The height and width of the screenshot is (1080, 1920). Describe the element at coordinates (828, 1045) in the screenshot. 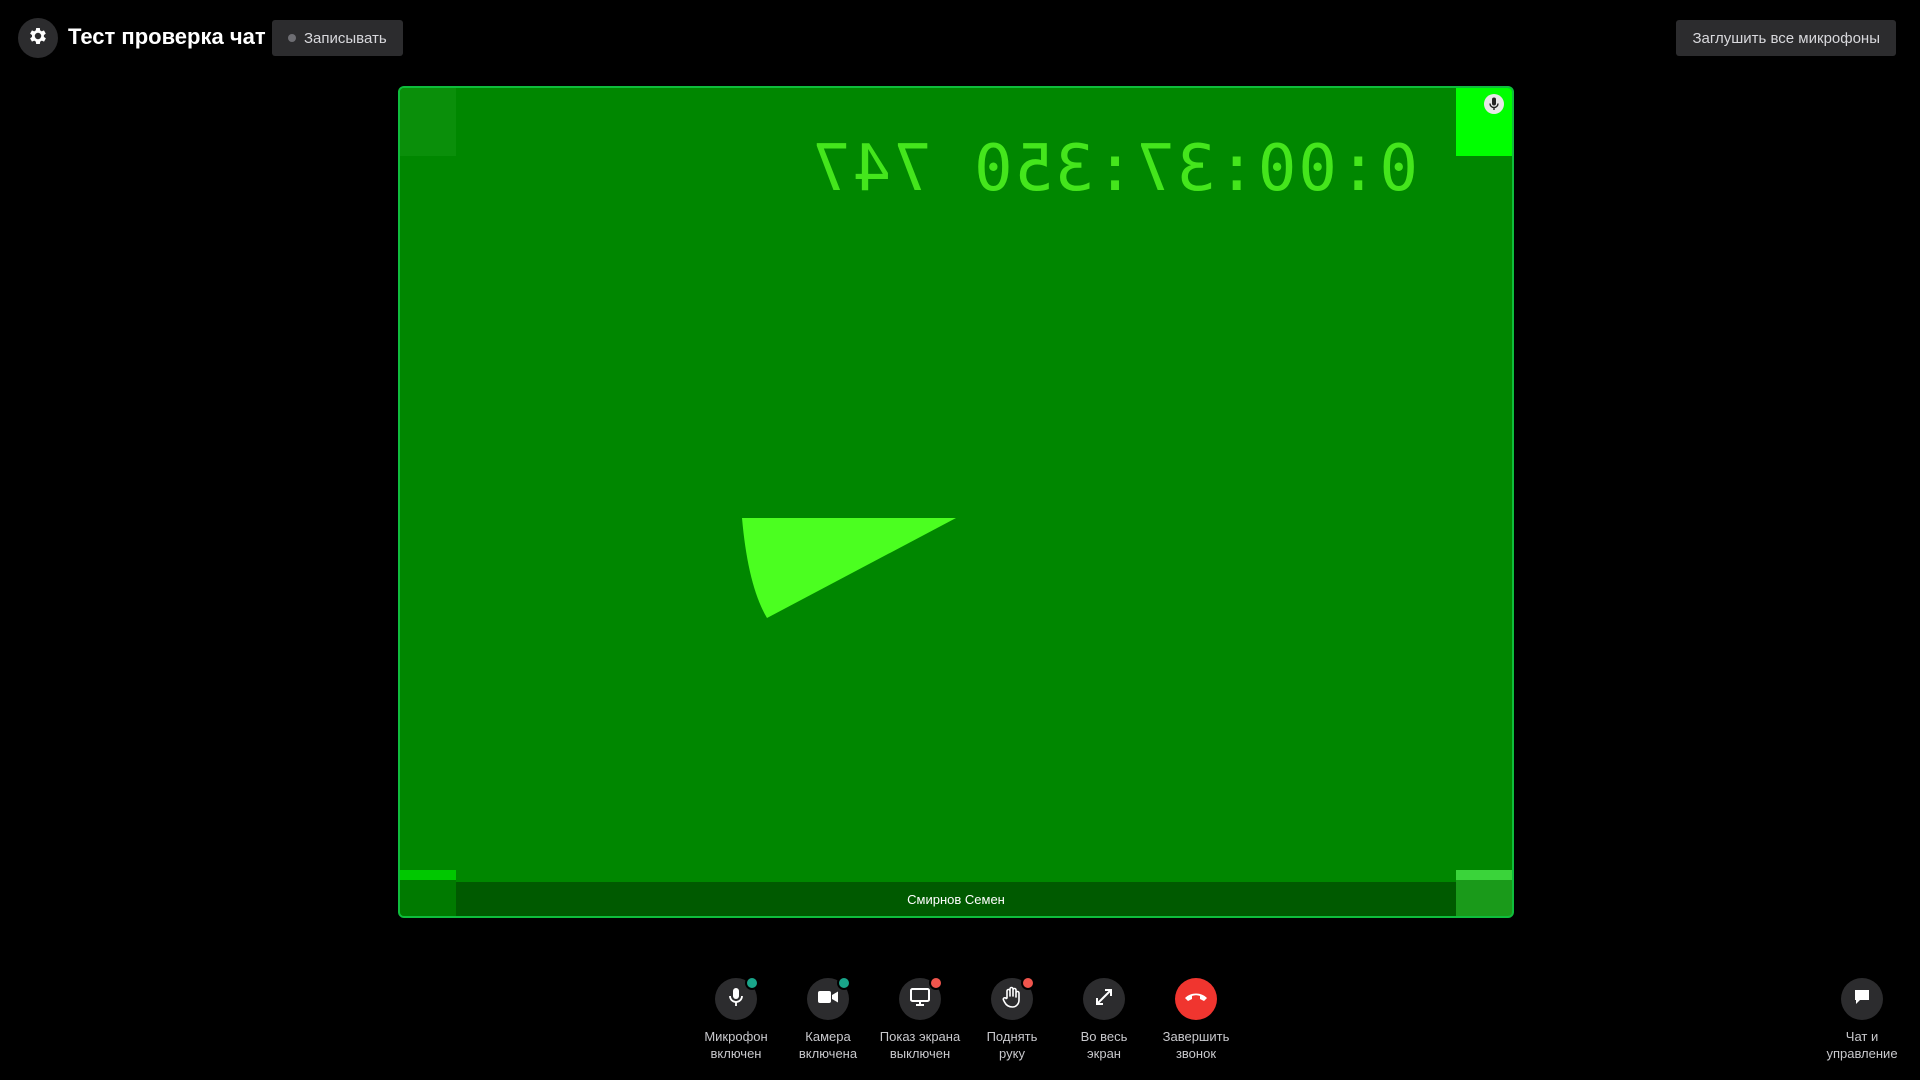

I see `camera-label: Камера включена` at that location.